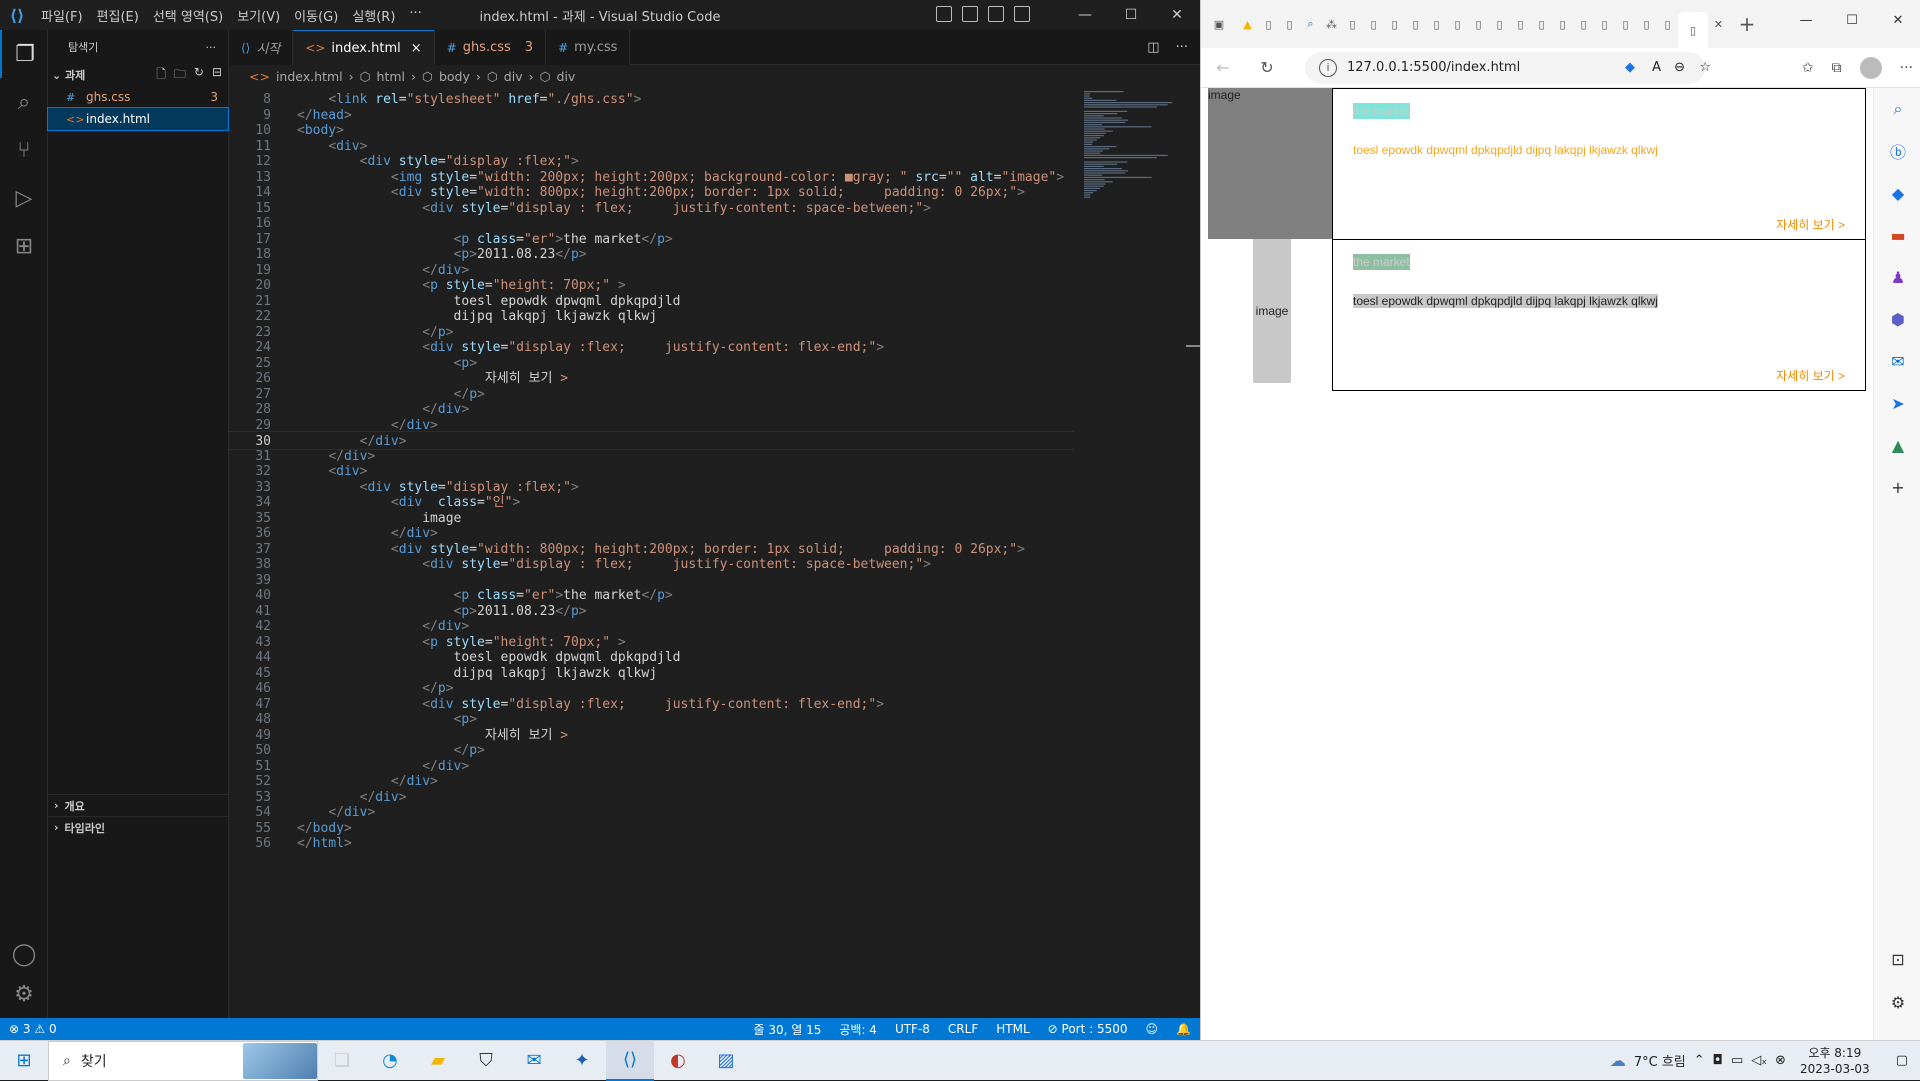 This screenshot has height=1081, width=1920. Describe the element at coordinates (391, 76) in the screenshot. I see `breadcrumb-item: html` at that location.